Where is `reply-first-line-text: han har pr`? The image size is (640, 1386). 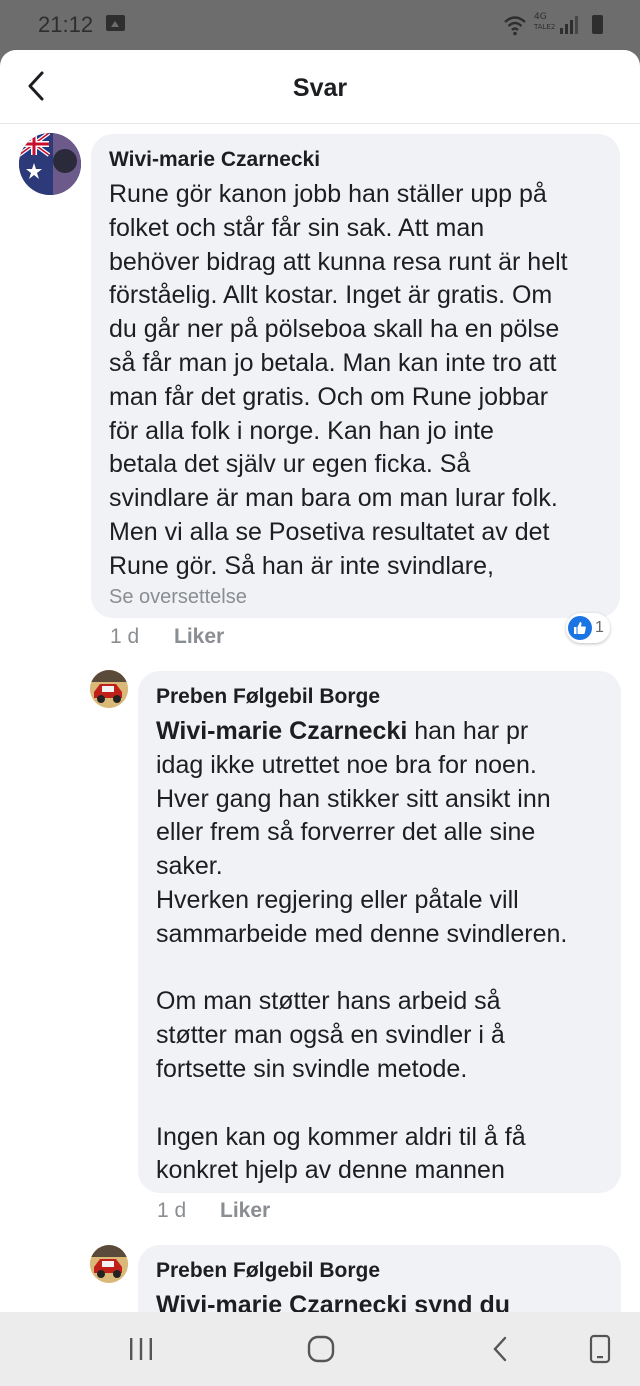
reply-first-line-text: han har pr is located at coordinates (468, 731).